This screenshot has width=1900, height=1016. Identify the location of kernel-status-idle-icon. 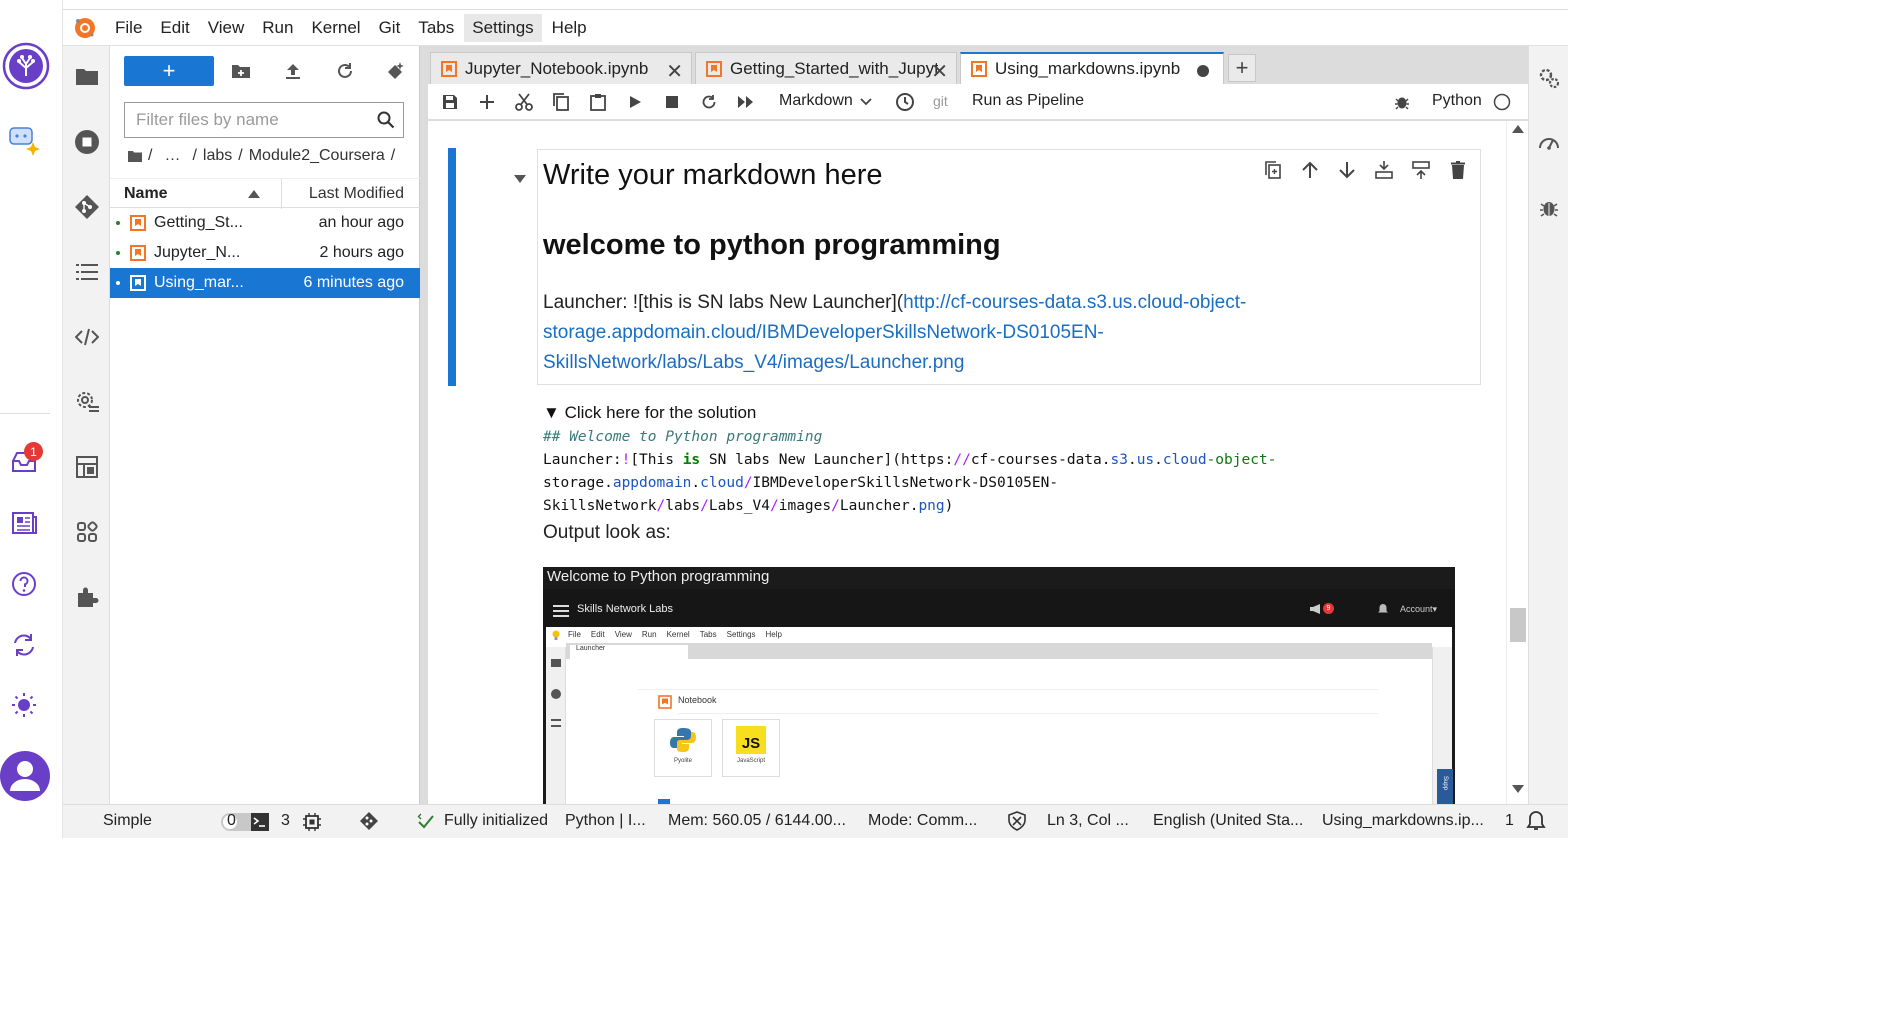
(1502, 102).